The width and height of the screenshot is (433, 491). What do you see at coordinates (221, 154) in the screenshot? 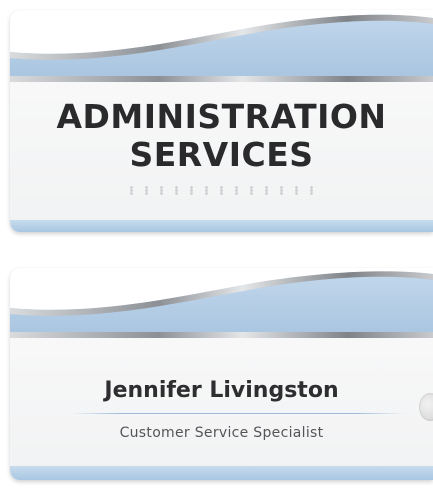
I see `sign-title-line2: SERVICES` at bounding box center [221, 154].